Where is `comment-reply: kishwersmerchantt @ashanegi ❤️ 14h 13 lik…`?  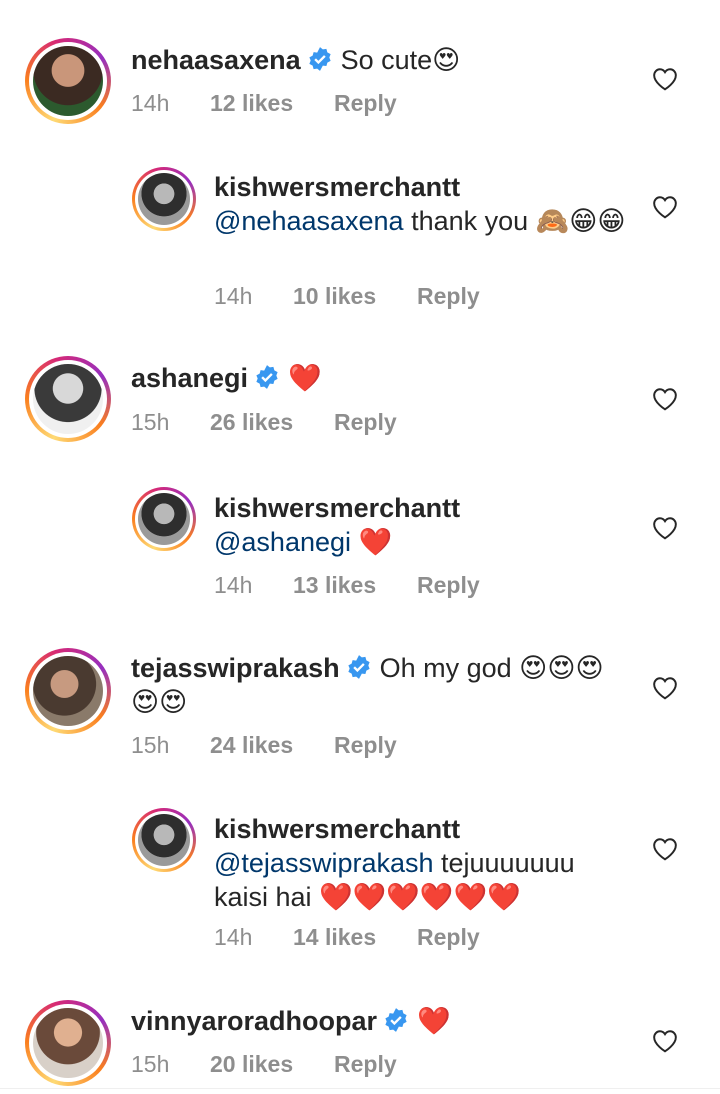 comment-reply: kishwersmerchantt @ashanegi ❤️ 14h 13 lik… is located at coordinates (360, 547).